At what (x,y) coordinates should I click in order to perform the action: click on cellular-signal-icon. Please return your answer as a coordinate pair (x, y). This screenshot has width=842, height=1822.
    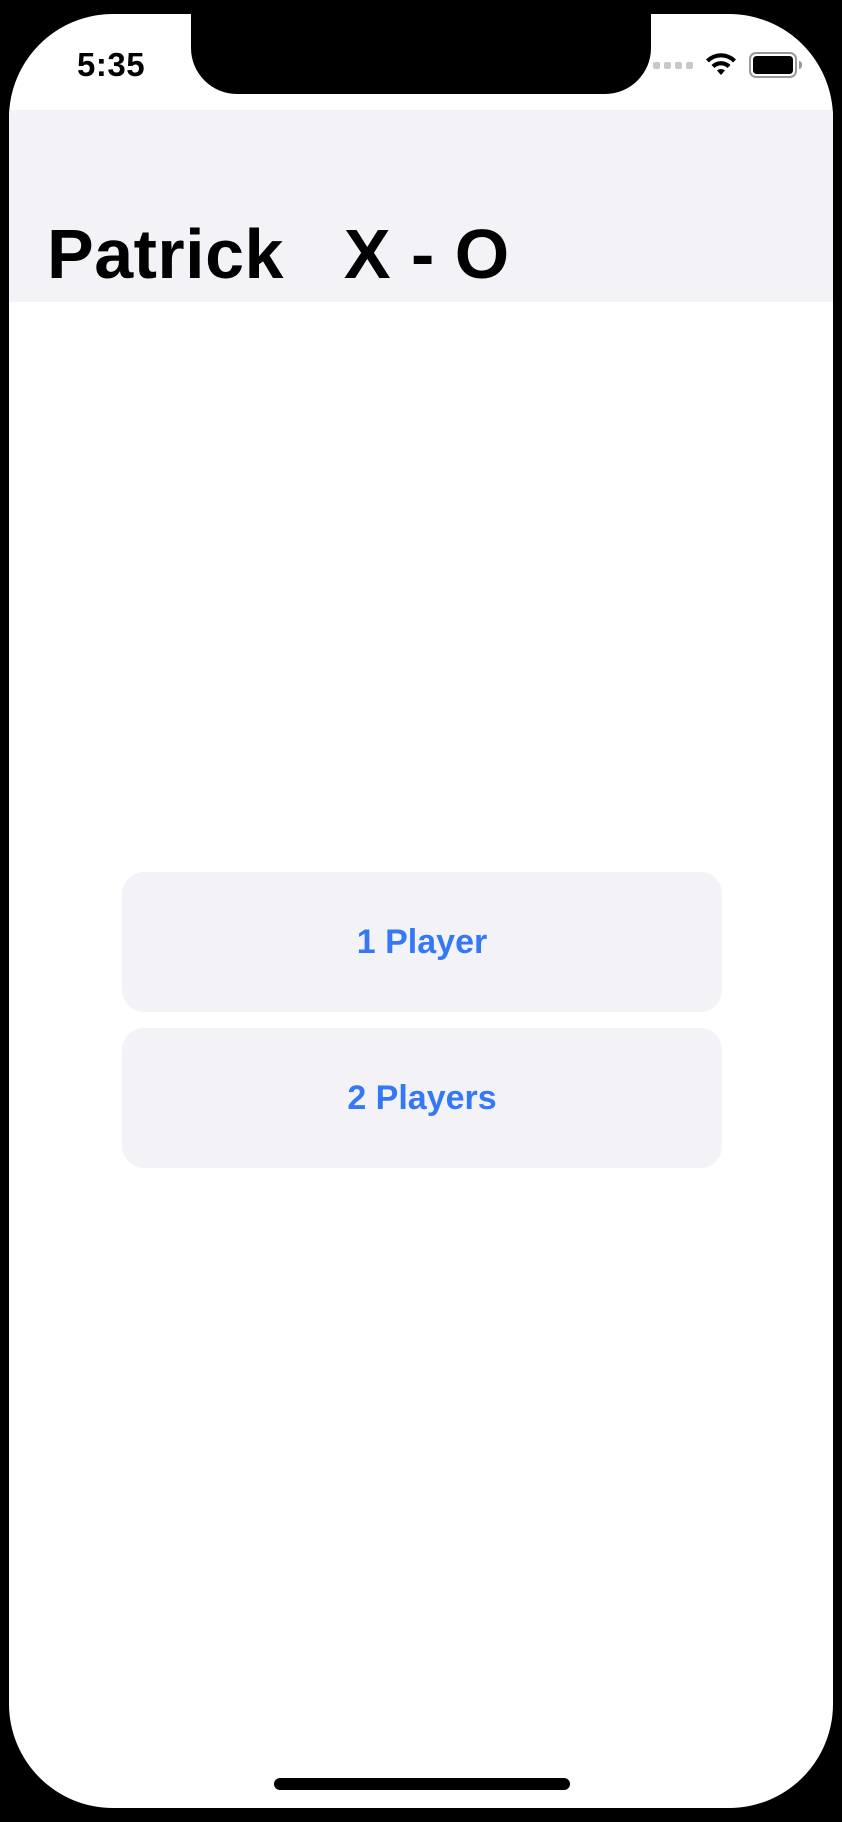
    Looking at the image, I should click on (673, 65).